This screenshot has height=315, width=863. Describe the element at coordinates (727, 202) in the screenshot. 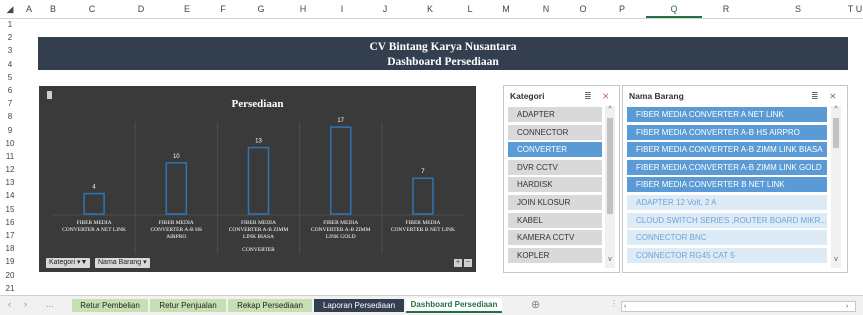

I see `slicer-nama-barang-item: ADAPTER 12 Volt, 2 A` at that location.